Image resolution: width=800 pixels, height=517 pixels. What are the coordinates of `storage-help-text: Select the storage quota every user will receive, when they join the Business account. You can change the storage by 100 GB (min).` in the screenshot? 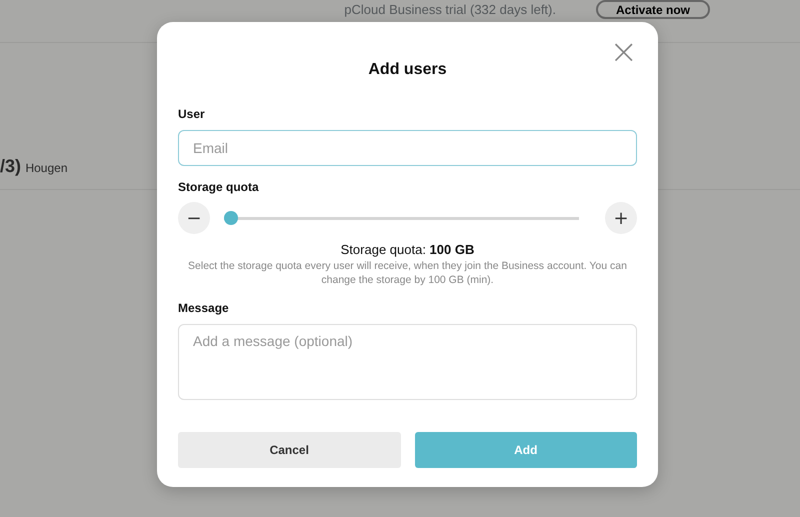 It's located at (407, 273).